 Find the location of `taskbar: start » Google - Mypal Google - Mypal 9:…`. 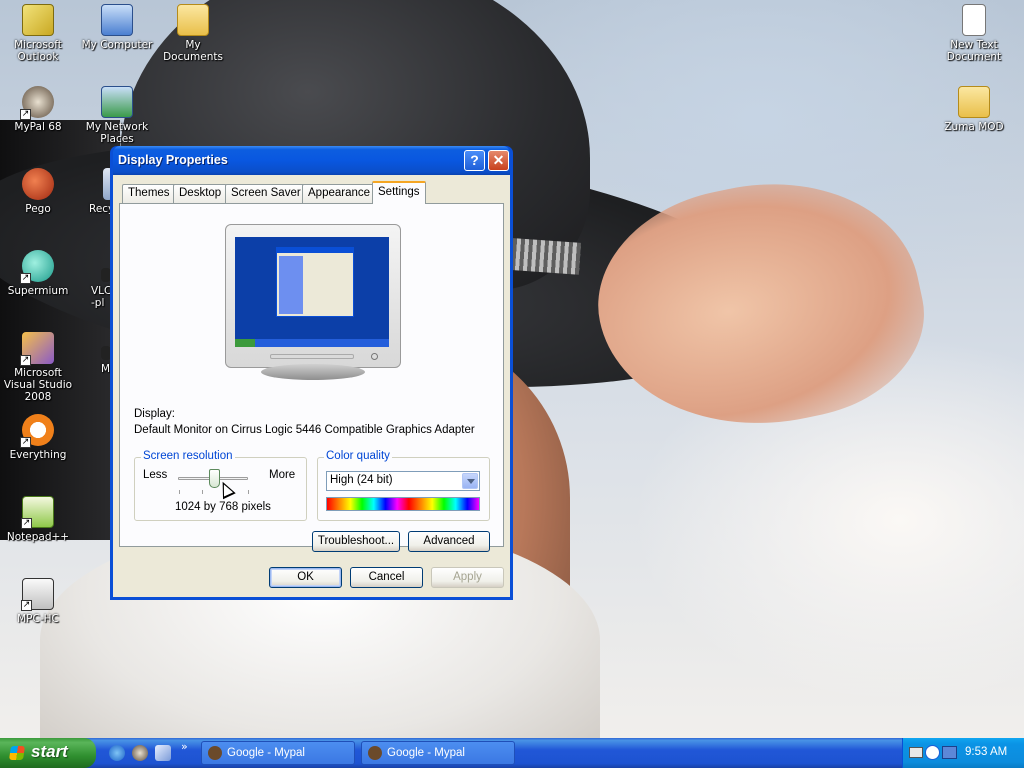

taskbar: start » Google - Mypal Google - Mypal 9:… is located at coordinates (512, 753).